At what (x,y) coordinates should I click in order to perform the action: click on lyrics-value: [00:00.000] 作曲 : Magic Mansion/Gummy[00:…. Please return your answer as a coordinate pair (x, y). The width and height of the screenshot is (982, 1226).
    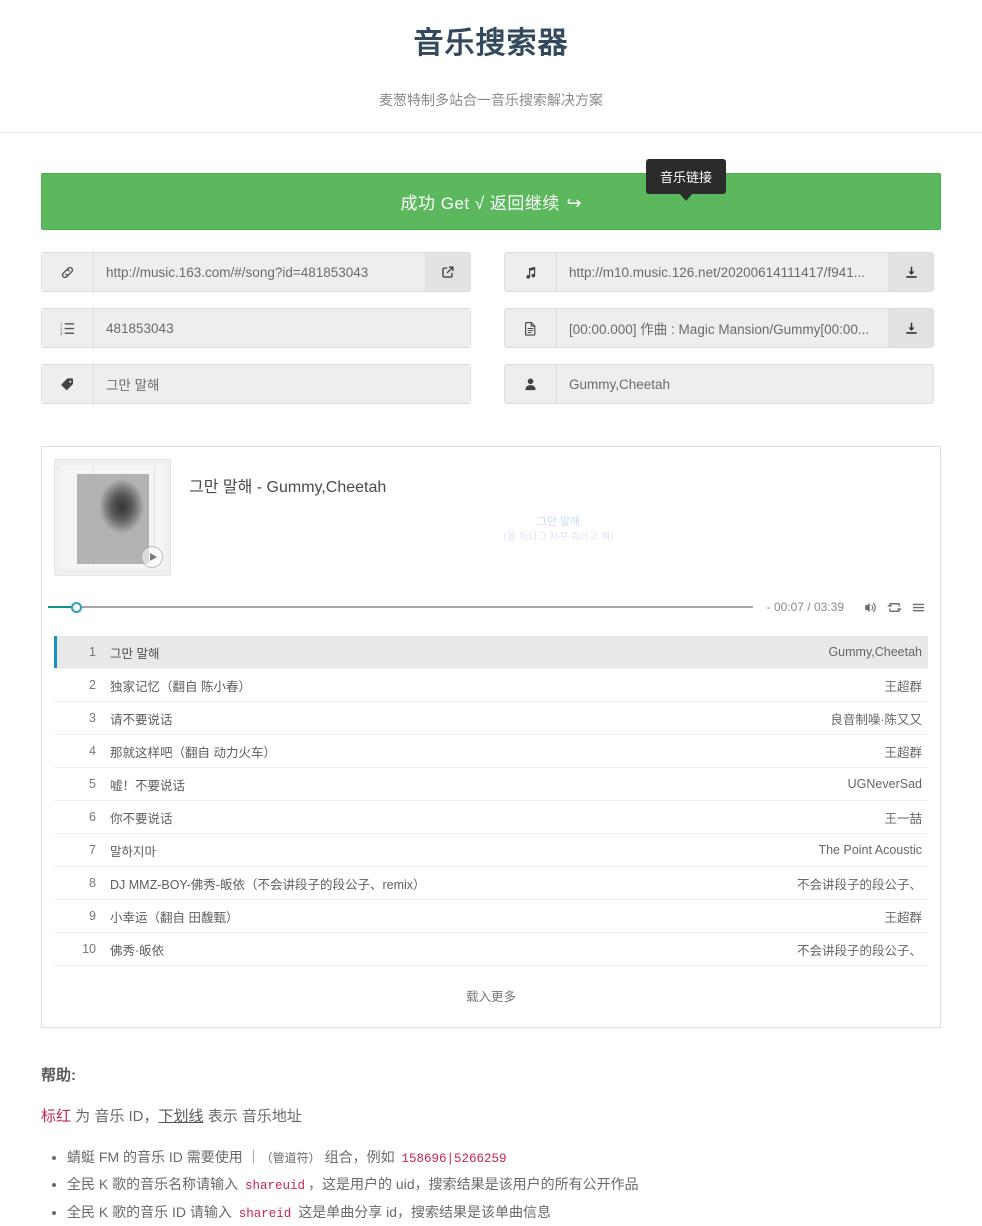
    Looking at the image, I should click on (722, 328).